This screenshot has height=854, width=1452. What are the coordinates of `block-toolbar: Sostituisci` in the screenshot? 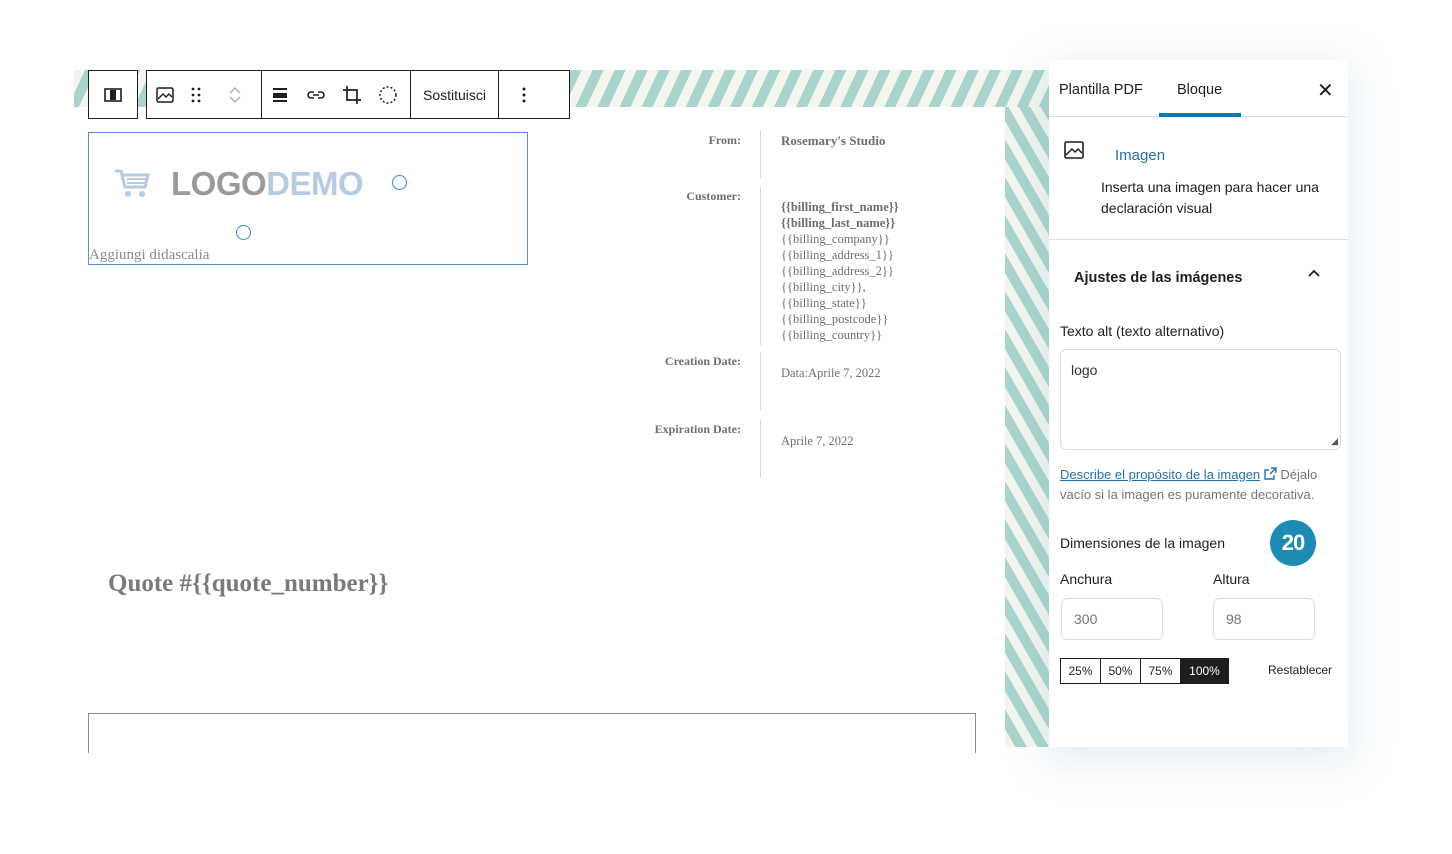 It's located at (358, 94).